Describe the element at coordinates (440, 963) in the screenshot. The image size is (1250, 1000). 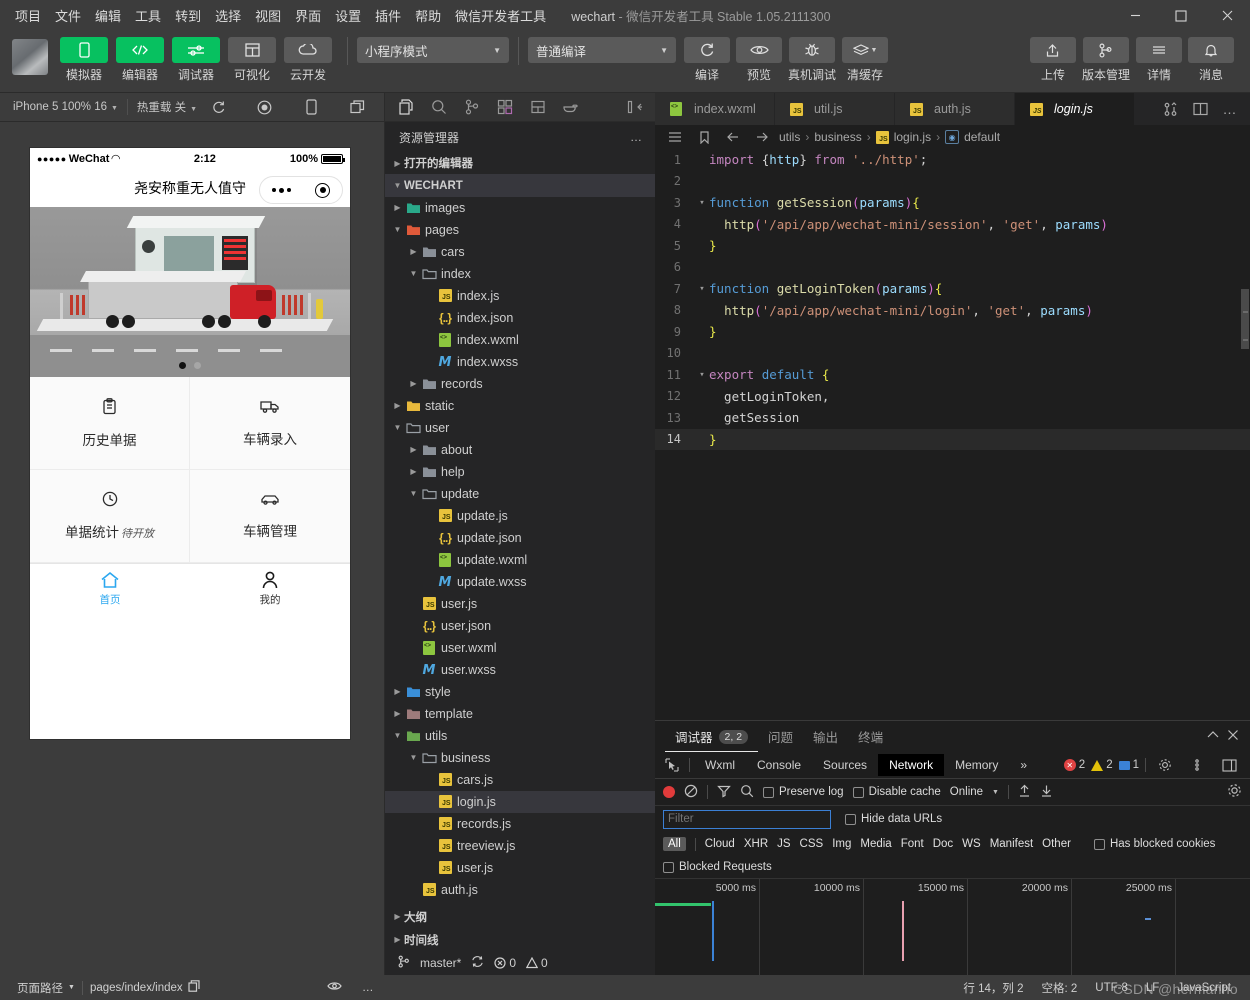
I see `branch-name: master*` at that location.